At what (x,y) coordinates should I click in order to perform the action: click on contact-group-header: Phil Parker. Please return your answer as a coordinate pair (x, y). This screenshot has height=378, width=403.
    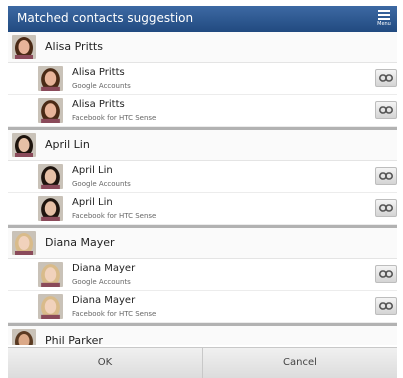
    Looking at the image, I should click on (202, 335).